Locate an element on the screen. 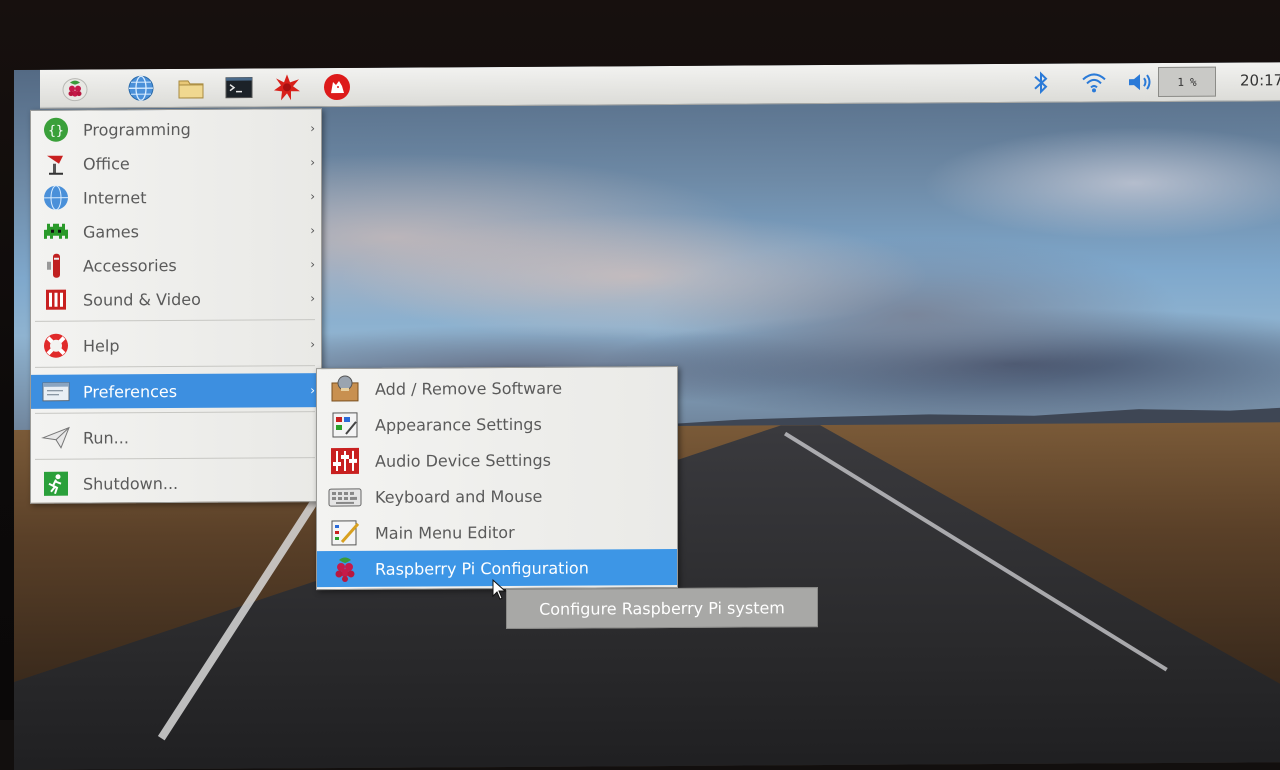  menu-item-label: Accessories is located at coordinates (130, 266).